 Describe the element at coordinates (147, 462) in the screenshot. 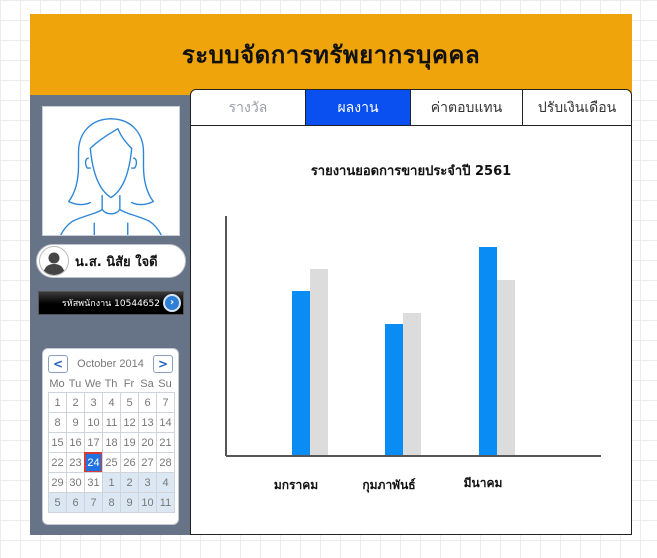

I see `calendar-day: 27` at that location.